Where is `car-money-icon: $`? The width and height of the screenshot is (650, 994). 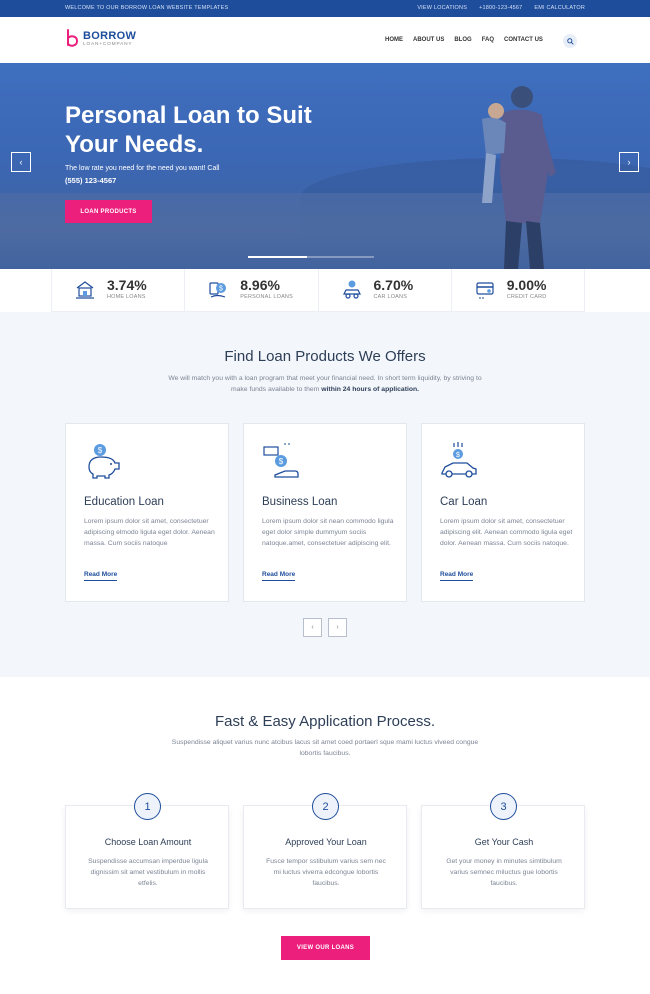 car-money-icon: $ is located at coordinates (459, 460).